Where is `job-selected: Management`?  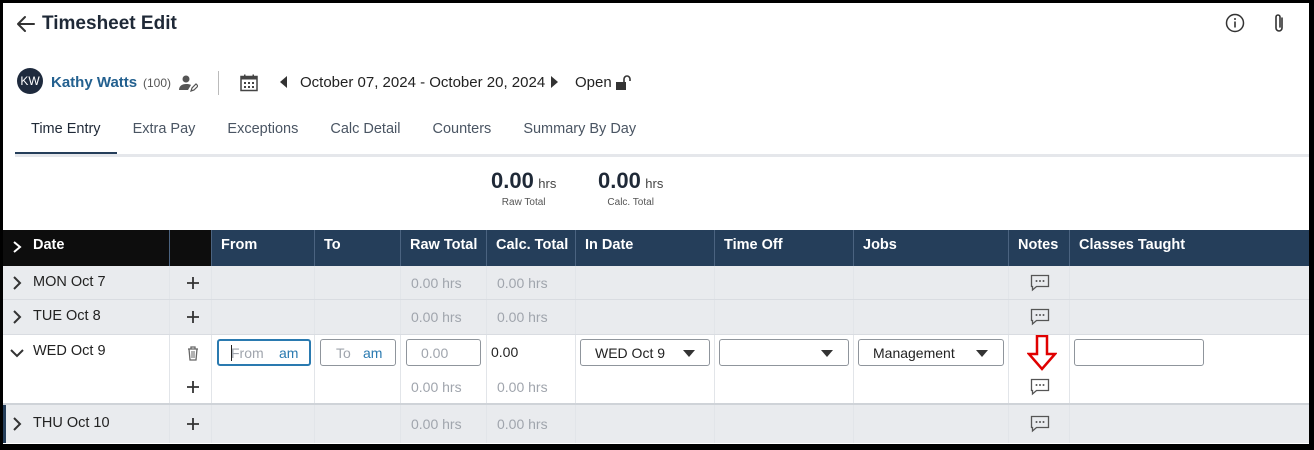 job-selected: Management is located at coordinates (914, 353).